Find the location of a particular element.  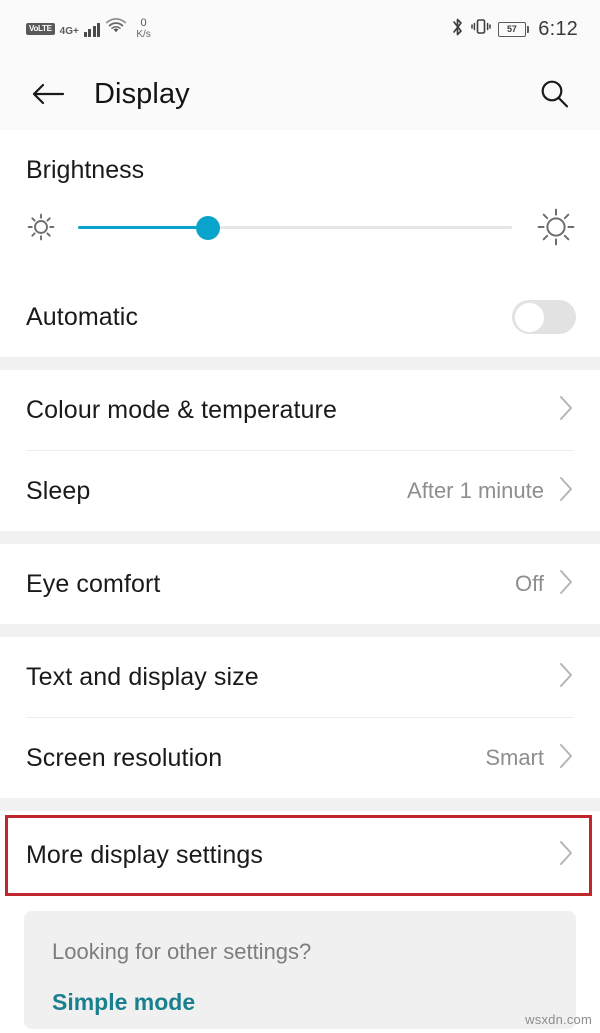

brightness-slider-row is located at coordinates (300, 231).